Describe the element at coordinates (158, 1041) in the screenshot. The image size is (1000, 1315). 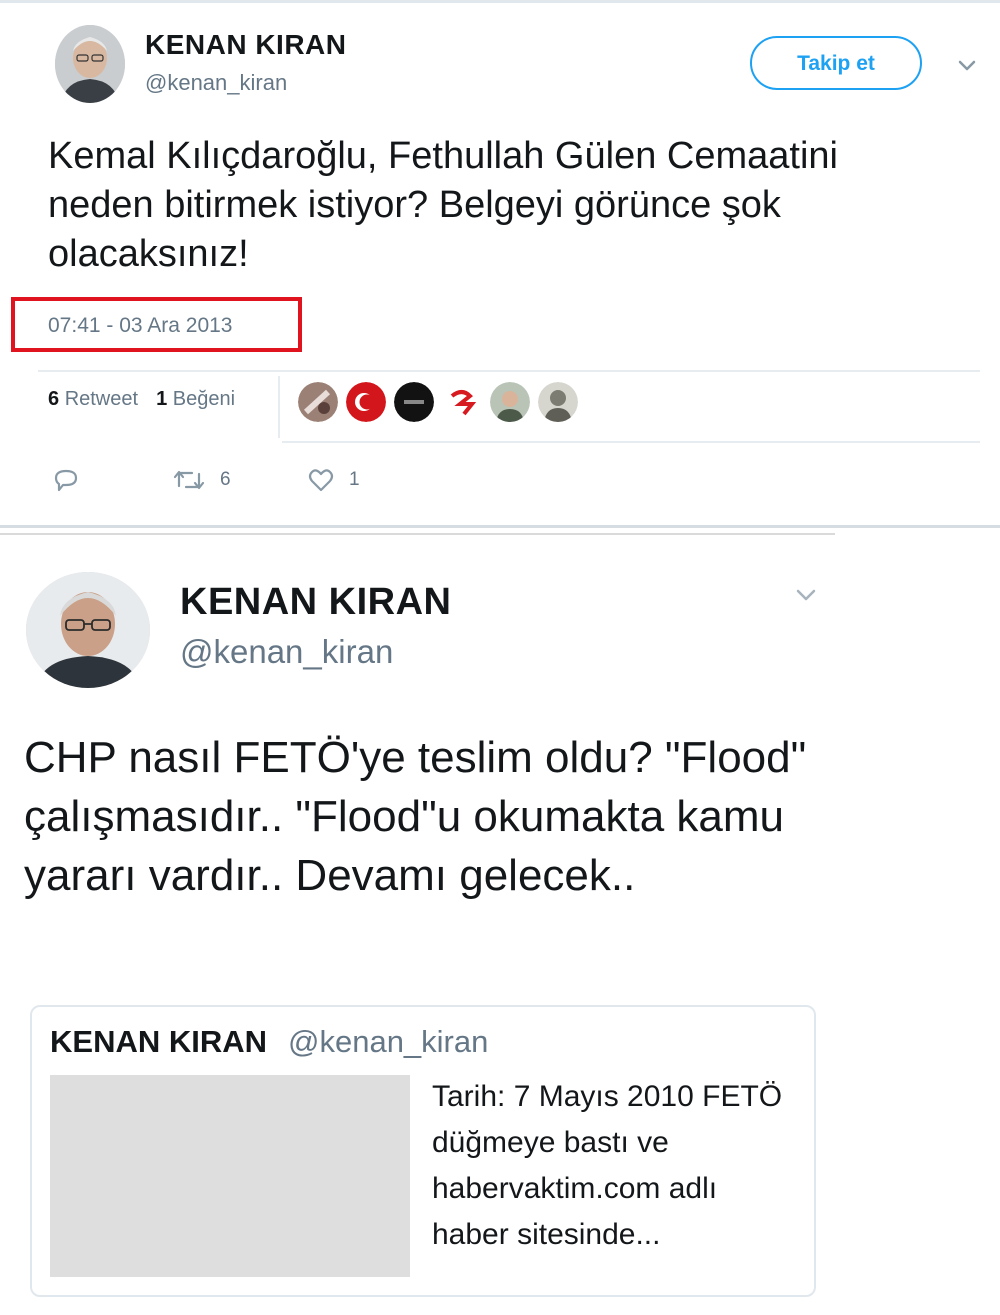
I see `quoted-author-name: KENAN KIRAN` at that location.